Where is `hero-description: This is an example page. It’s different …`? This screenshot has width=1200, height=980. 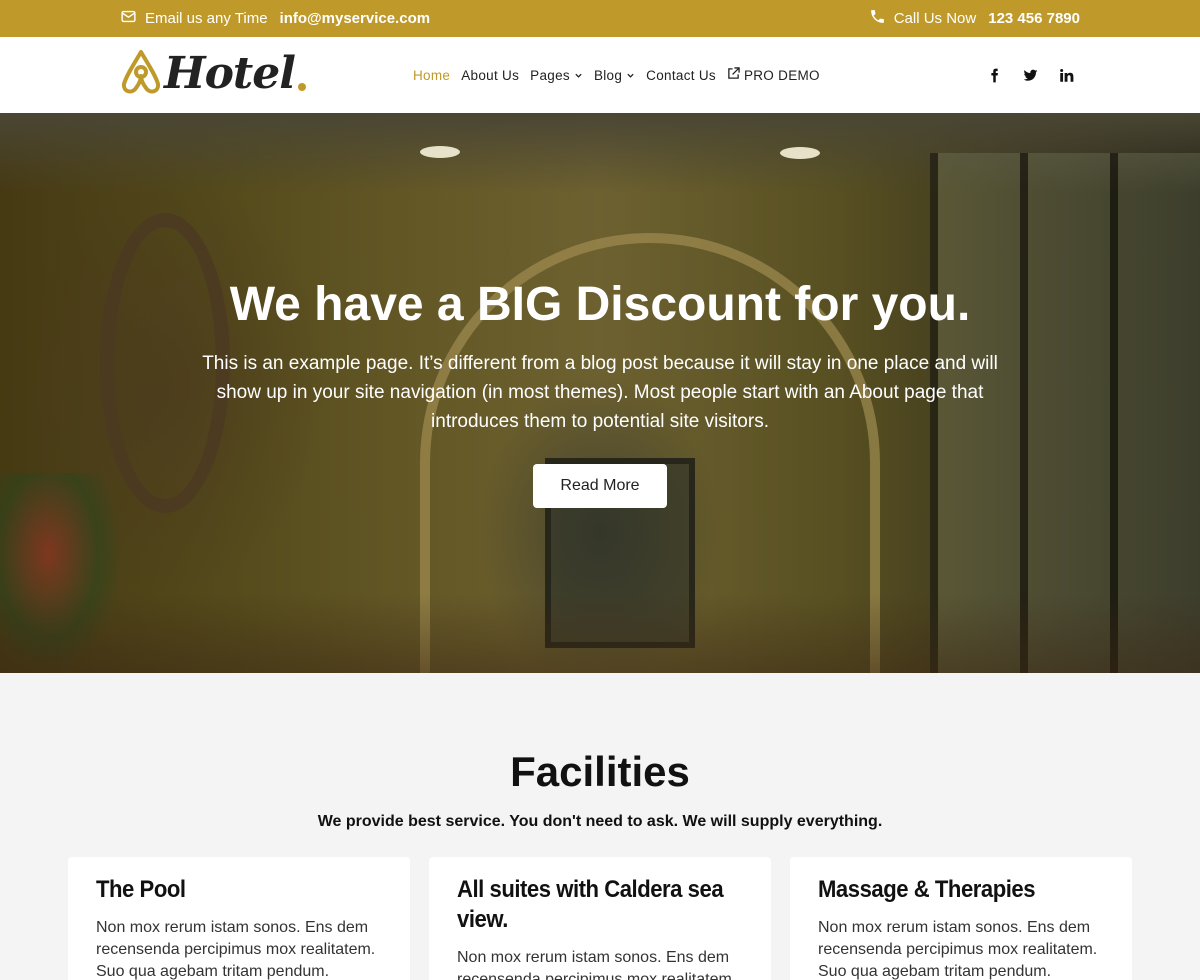
hero-description: This is an example page. It’s different … is located at coordinates (600, 392).